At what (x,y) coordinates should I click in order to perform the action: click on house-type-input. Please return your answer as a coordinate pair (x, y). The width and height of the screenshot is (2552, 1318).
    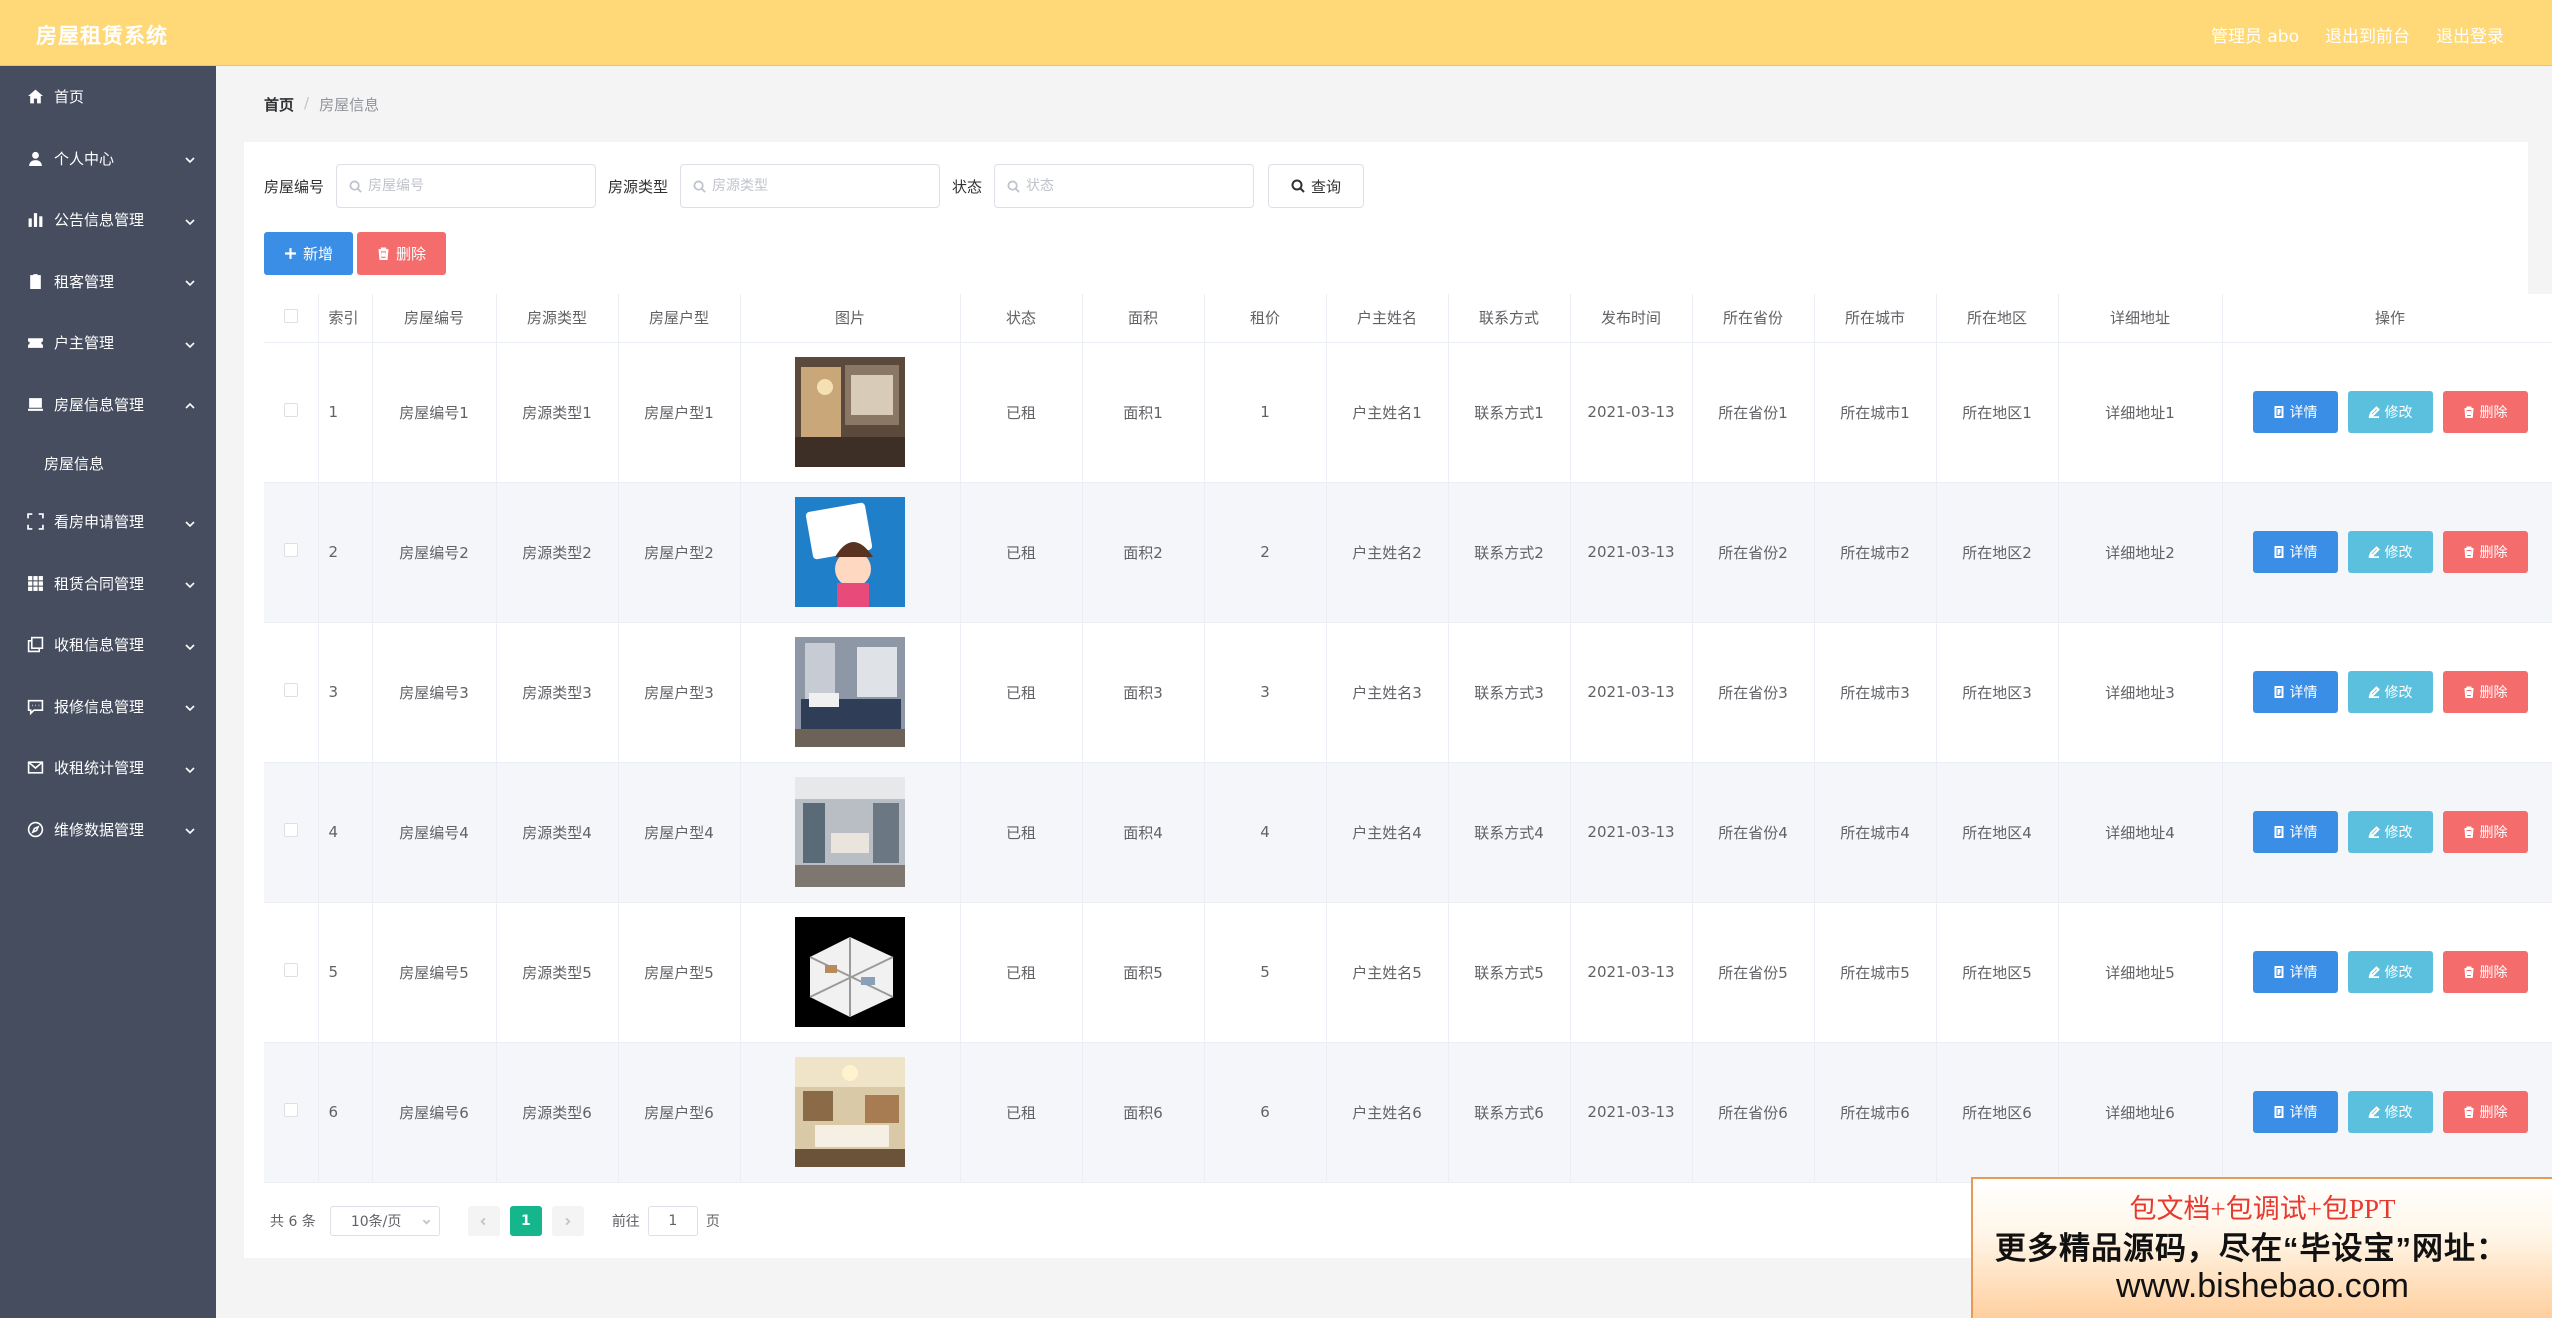
    Looking at the image, I should click on (812, 186).